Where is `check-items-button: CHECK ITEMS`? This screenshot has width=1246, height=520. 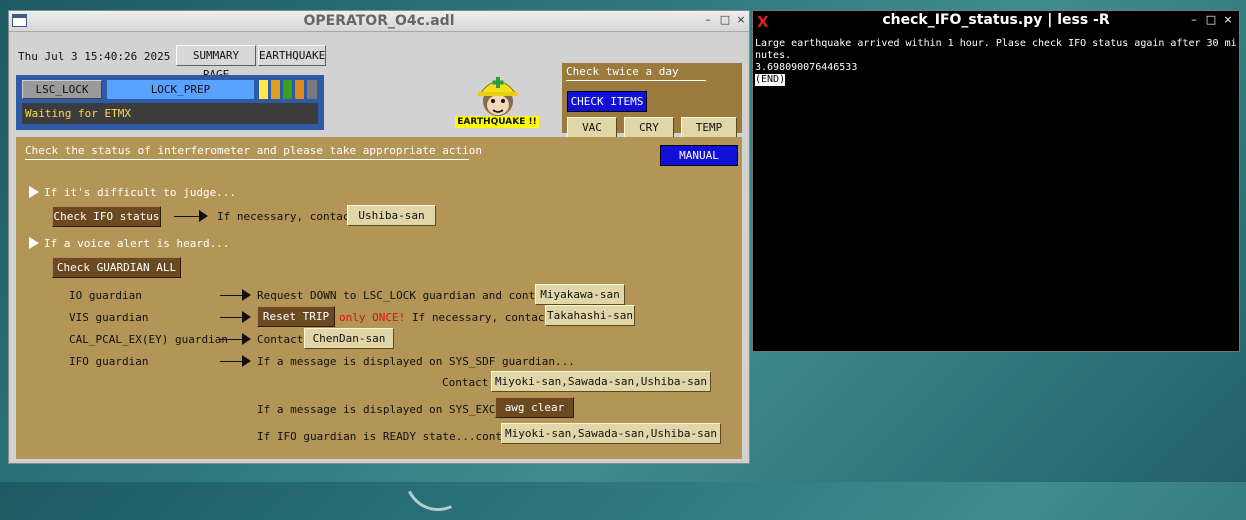 check-items-button: CHECK ITEMS is located at coordinates (607, 101).